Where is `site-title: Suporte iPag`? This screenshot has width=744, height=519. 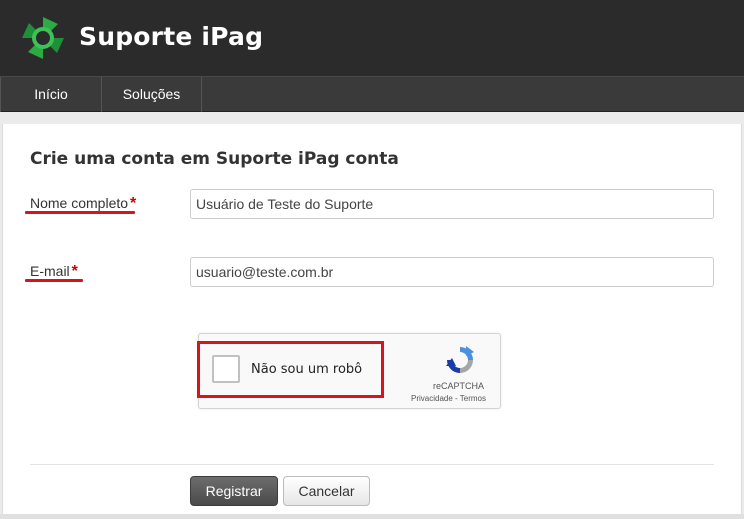
site-title: Suporte iPag is located at coordinates (171, 36).